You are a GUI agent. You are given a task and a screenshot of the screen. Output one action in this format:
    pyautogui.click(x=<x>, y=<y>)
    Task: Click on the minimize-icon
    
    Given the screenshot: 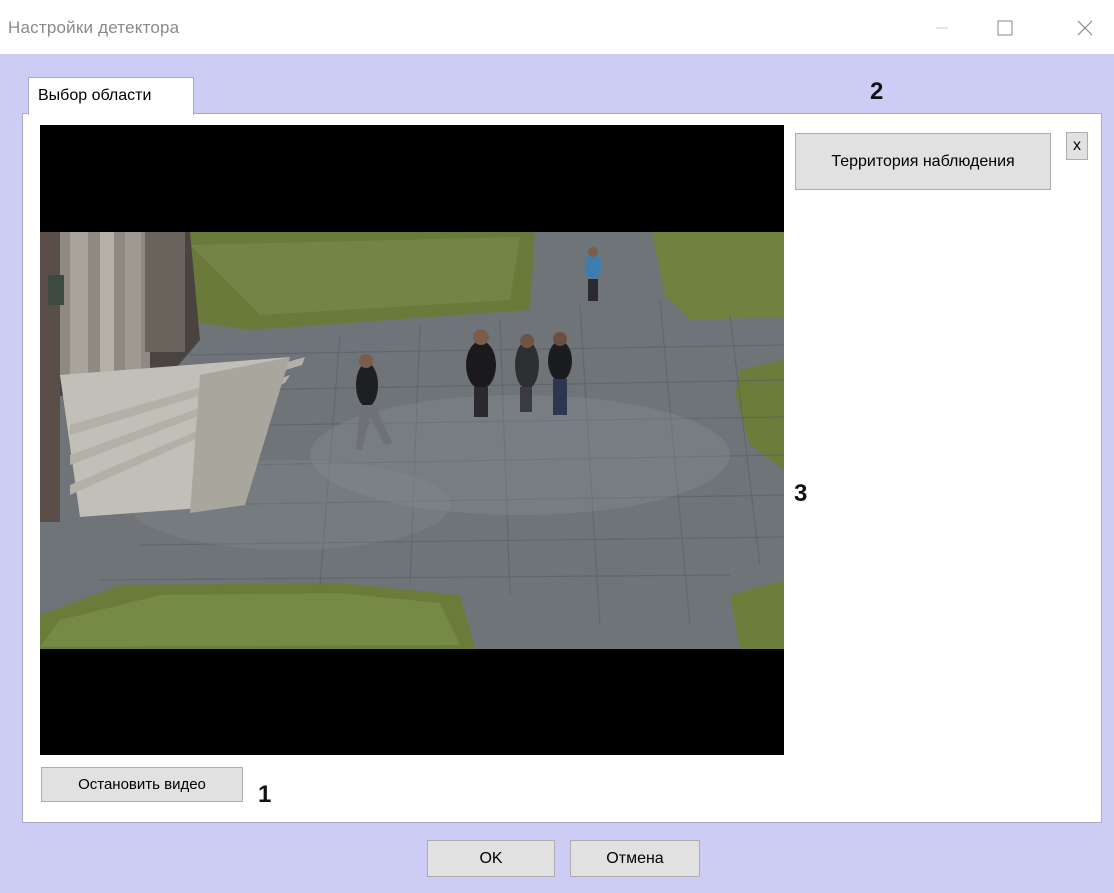 What is the action you would take?
    pyautogui.click(x=942, y=28)
    